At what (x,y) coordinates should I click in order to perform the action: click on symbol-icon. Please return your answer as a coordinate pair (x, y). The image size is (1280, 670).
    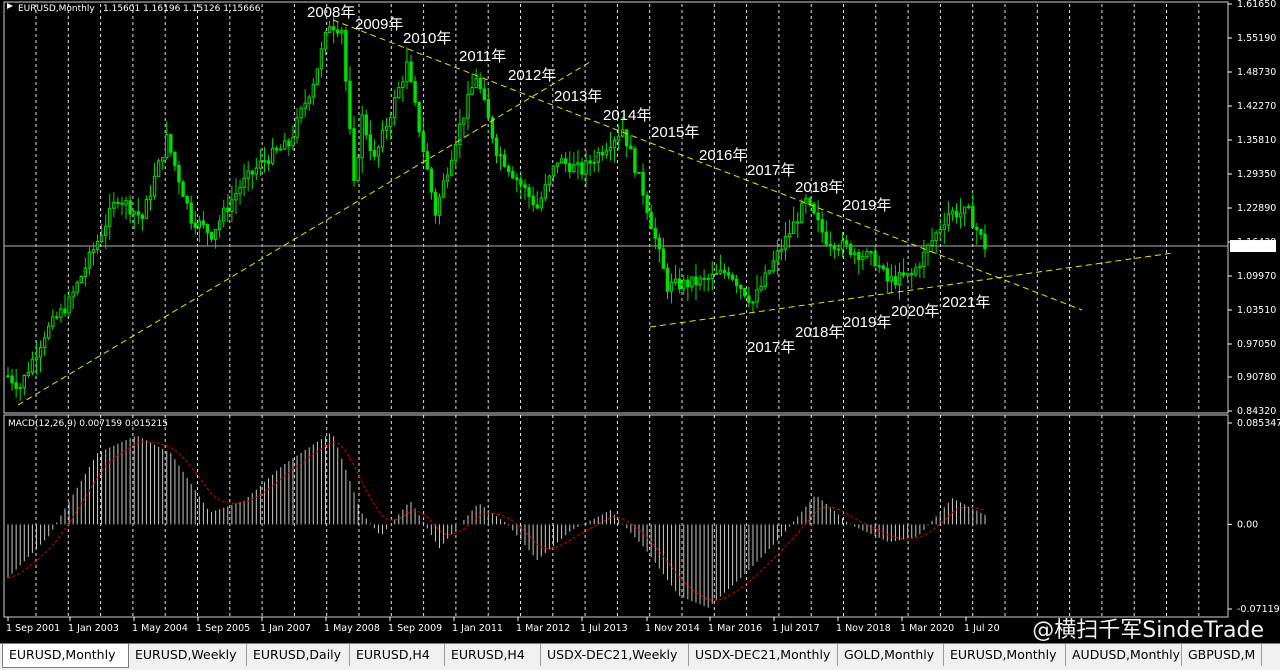
    Looking at the image, I should click on (10, 6).